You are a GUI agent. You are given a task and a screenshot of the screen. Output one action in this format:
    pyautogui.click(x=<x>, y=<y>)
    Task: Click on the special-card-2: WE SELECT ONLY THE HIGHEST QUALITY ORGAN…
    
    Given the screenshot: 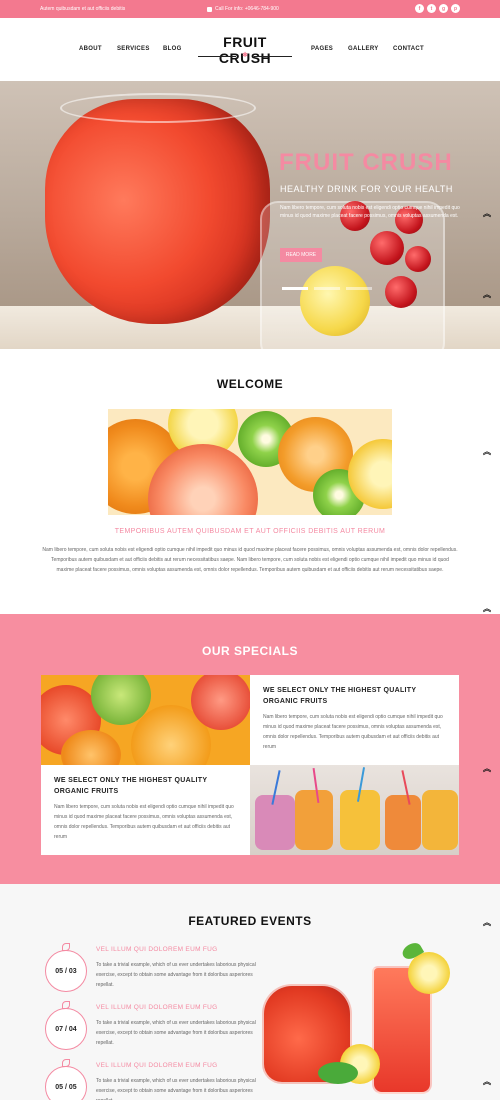 What is the action you would take?
    pyautogui.click(x=145, y=810)
    